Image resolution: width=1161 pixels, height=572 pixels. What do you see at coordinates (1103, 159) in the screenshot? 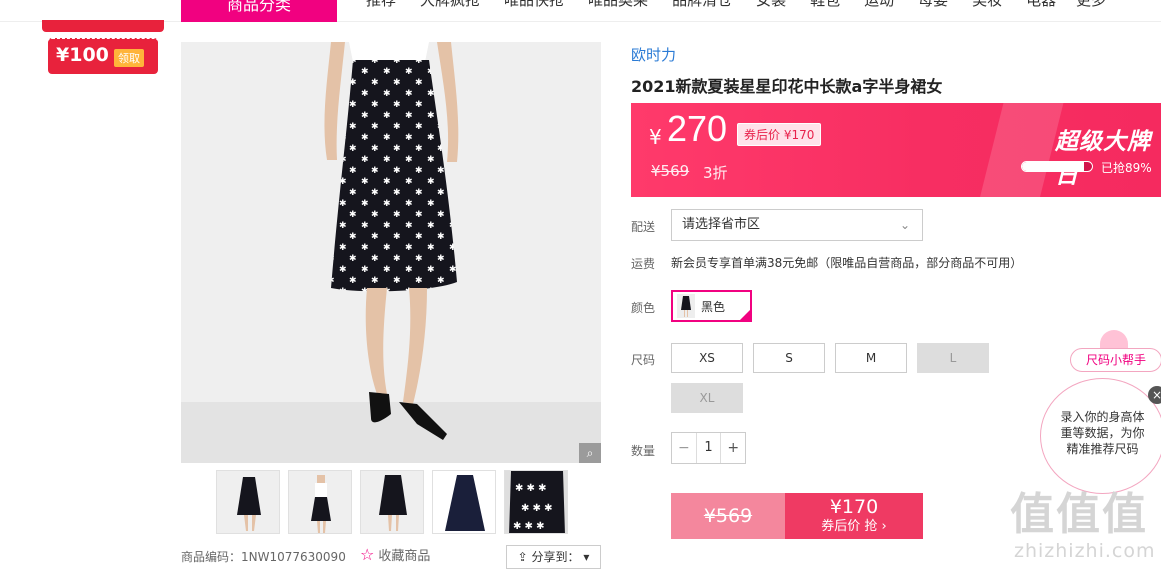
I see `promo-title: 超级大牌日` at bounding box center [1103, 159].